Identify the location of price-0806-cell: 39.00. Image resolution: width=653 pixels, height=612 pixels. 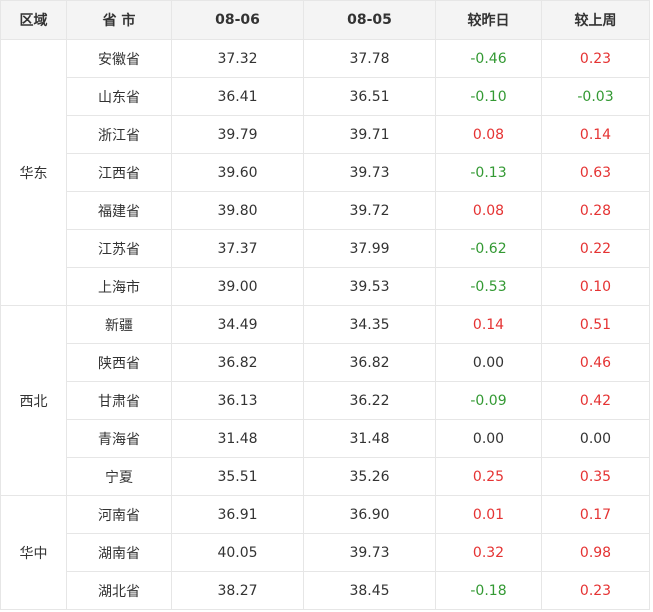
(237, 286).